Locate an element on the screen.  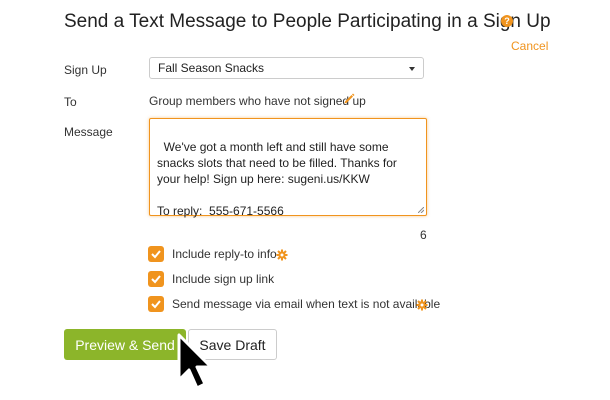
message-label: Message is located at coordinates (88, 132).